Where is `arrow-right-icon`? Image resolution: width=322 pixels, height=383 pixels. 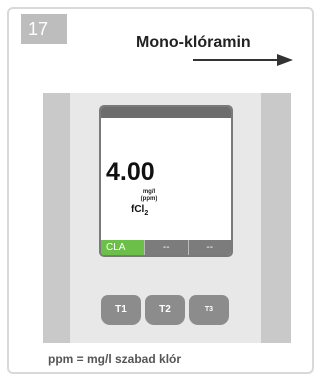
arrow-right-icon is located at coordinates (243, 60).